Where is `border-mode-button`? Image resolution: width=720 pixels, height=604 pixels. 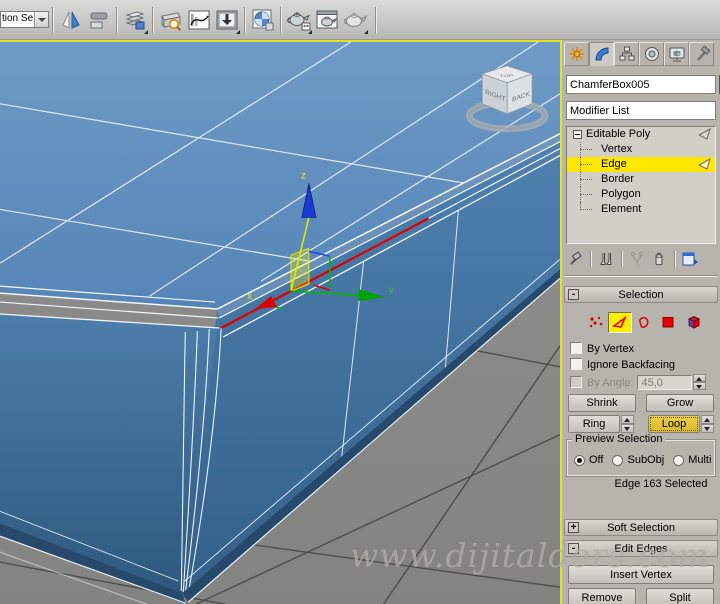
border-mode-button is located at coordinates (644, 322).